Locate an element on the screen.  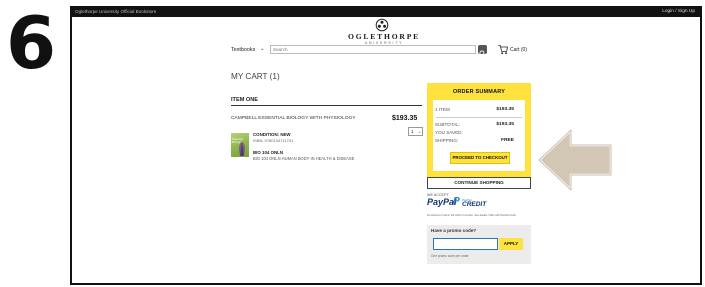
product-price: $193.35 is located at coordinates (405, 118).